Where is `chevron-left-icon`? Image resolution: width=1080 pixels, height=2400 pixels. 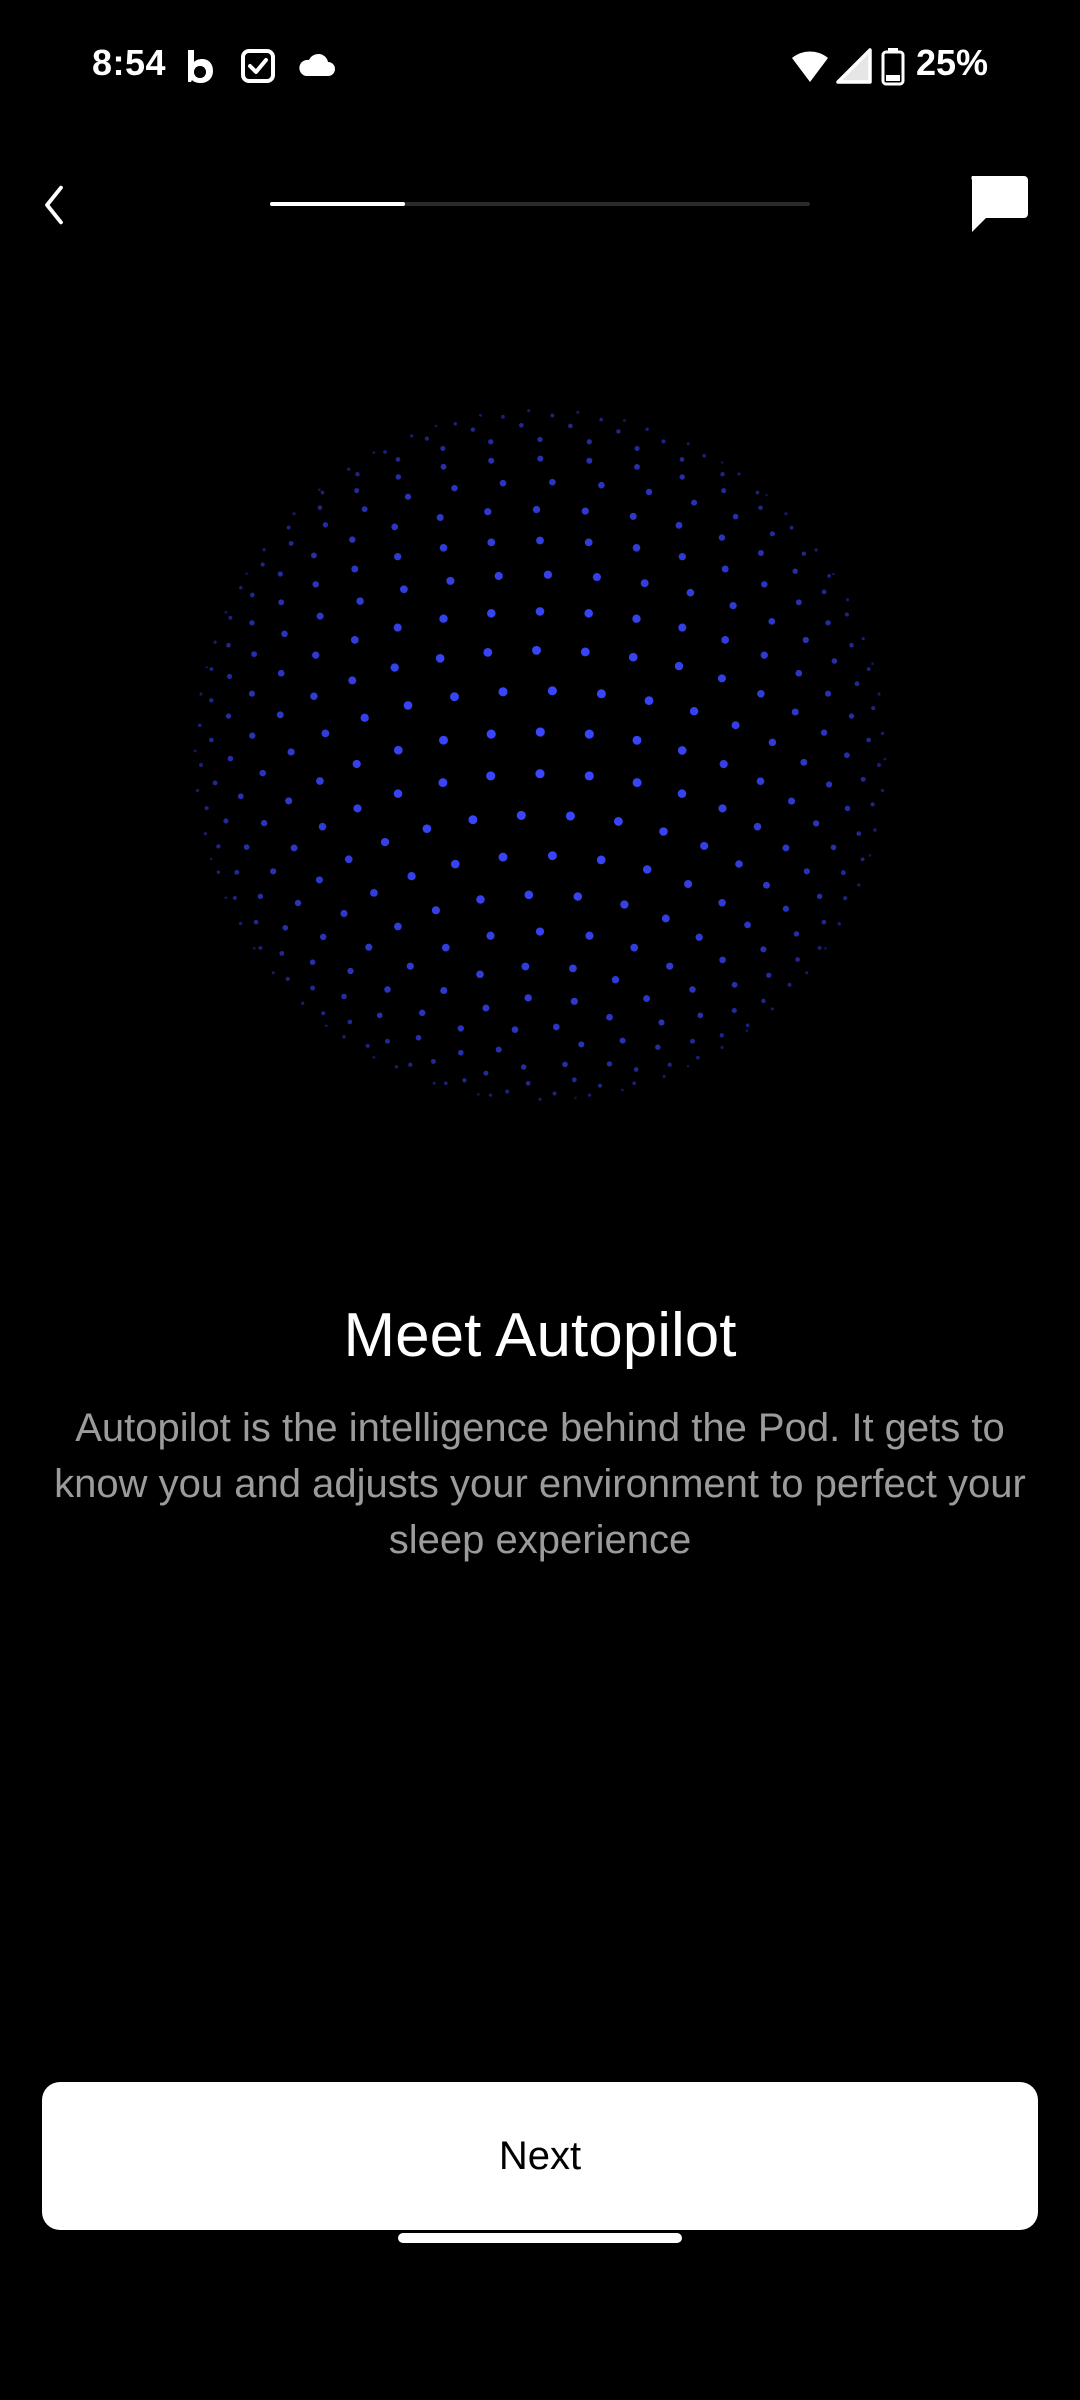
chevron-left-icon is located at coordinates (54, 205).